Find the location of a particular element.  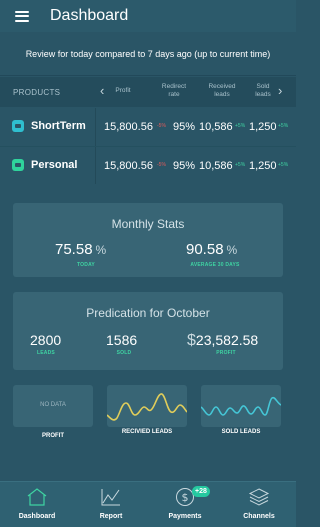

sold-prediction: 1586 is located at coordinates (122, 340).